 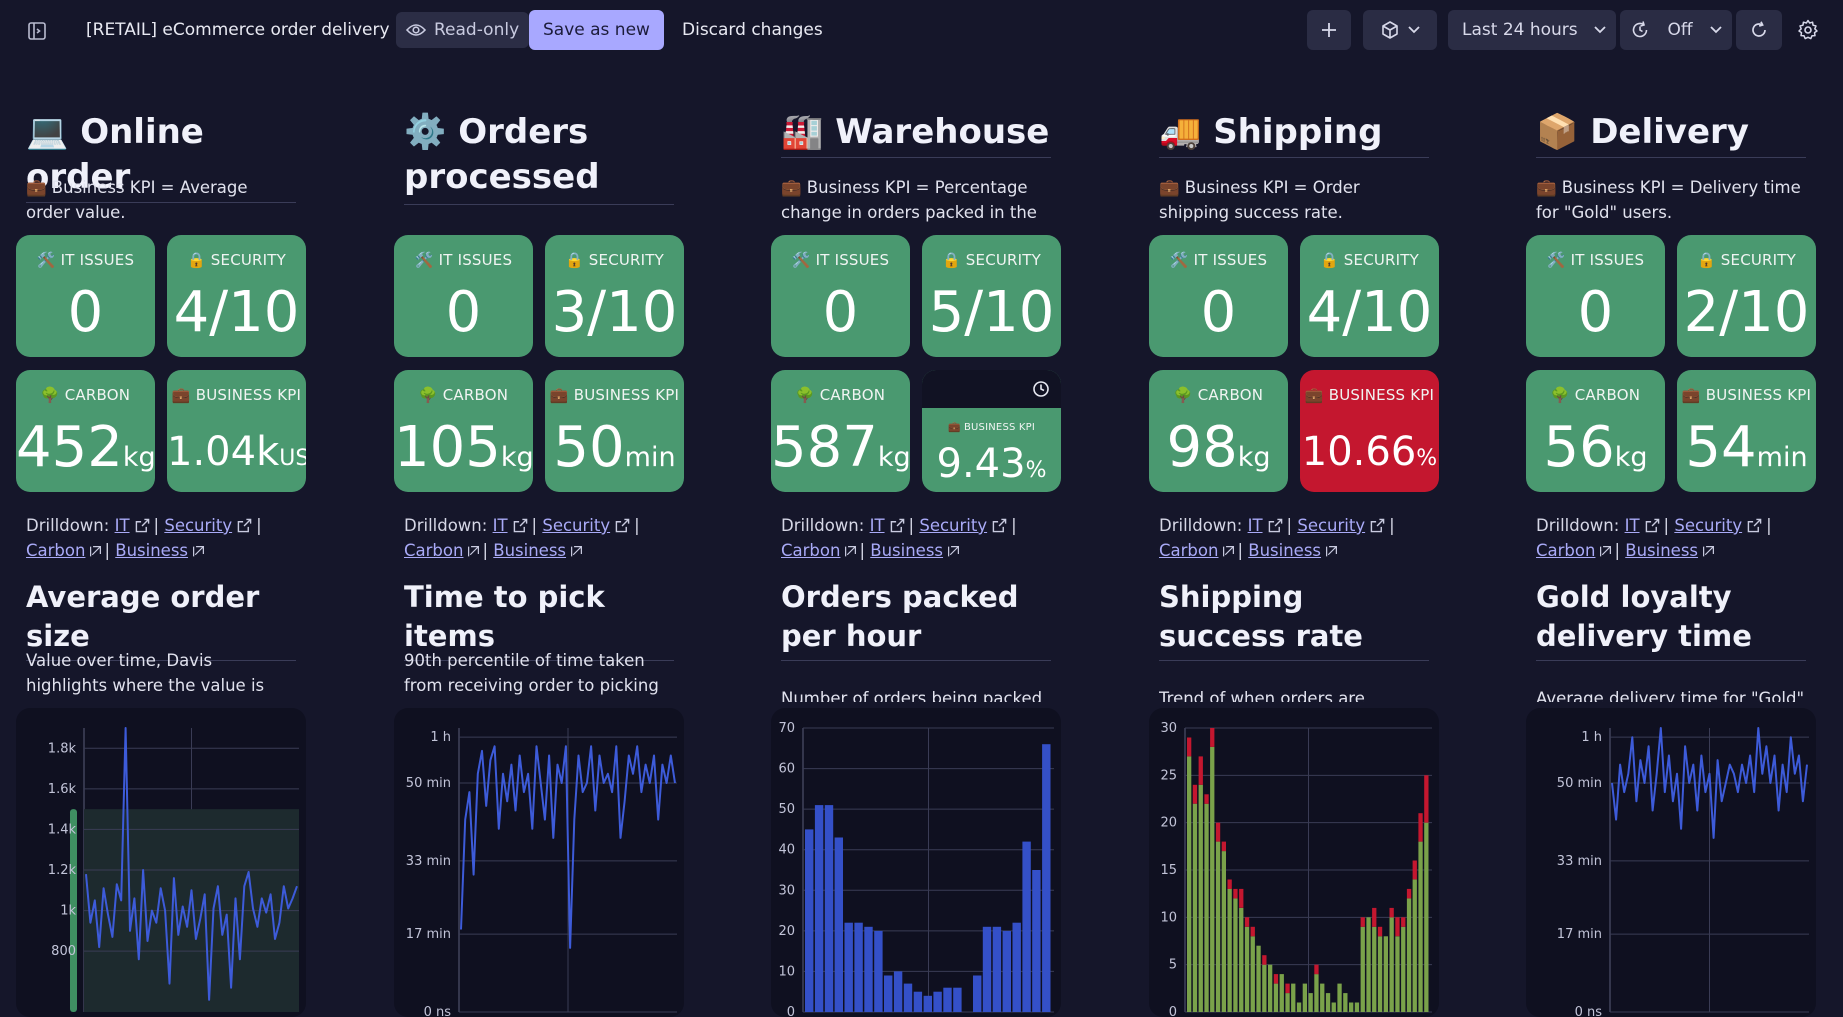 I want to click on y-tick-label: 50, so click(x=786, y=809).